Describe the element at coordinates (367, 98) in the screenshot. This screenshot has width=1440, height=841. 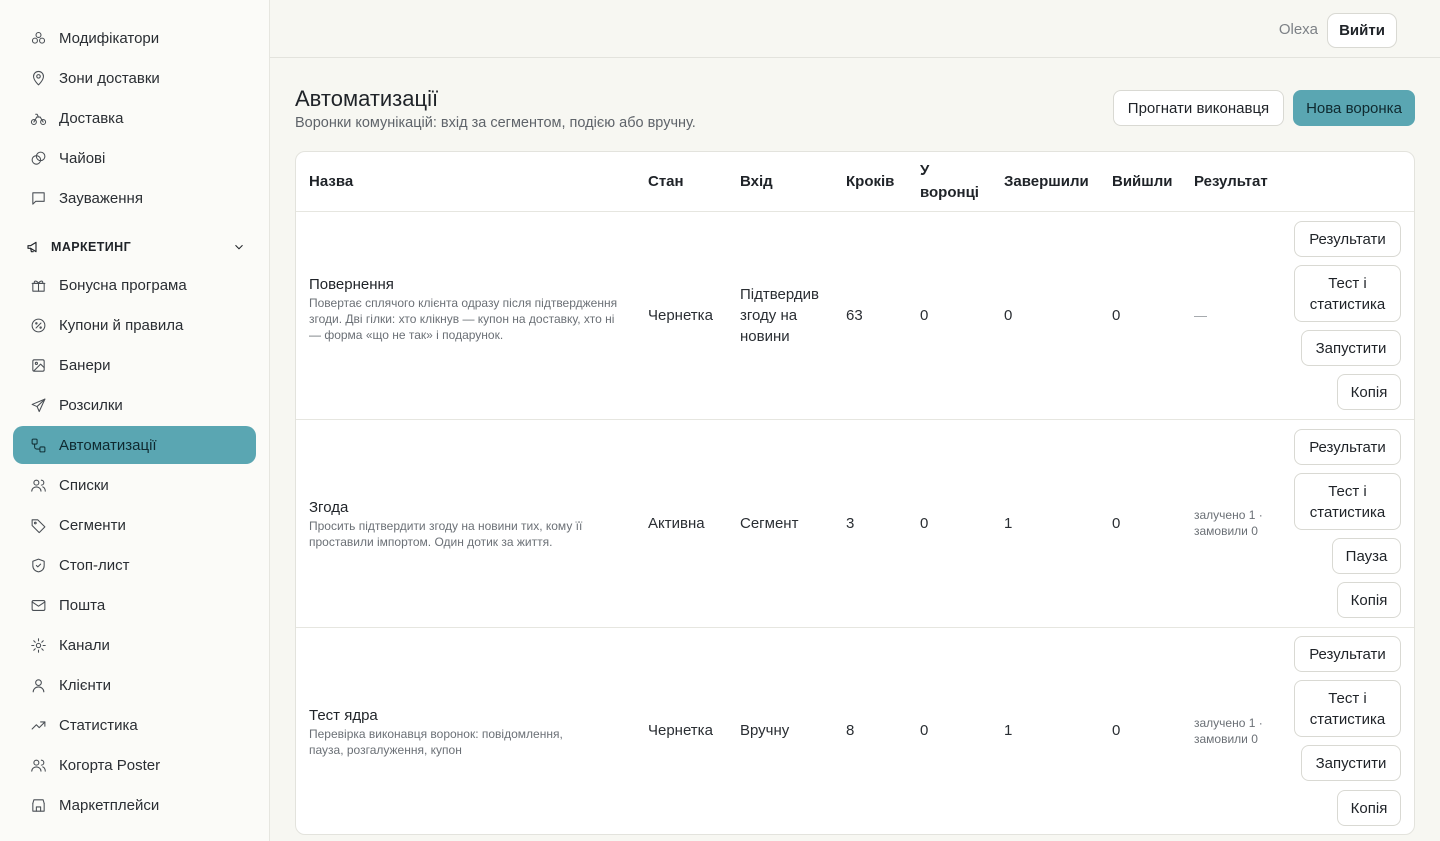
I see `page-title: Автоматизації` at that location.